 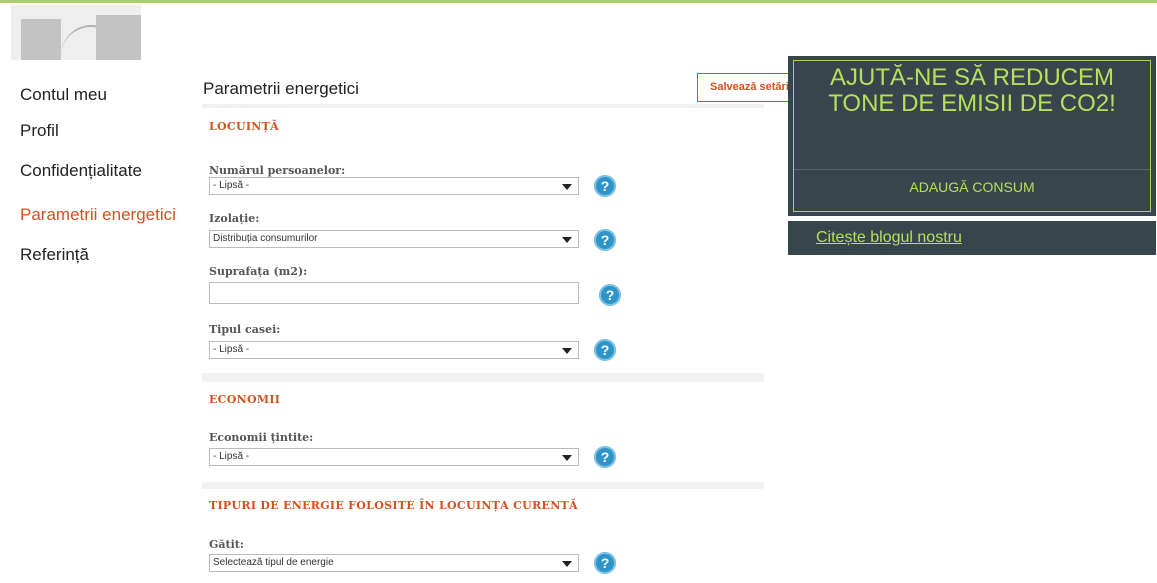 What do you see at coordinates (261, 437) in the screenshot?
I see `field-label-economii-tintite: Economii țintite:` at bounding box center [261, 437].